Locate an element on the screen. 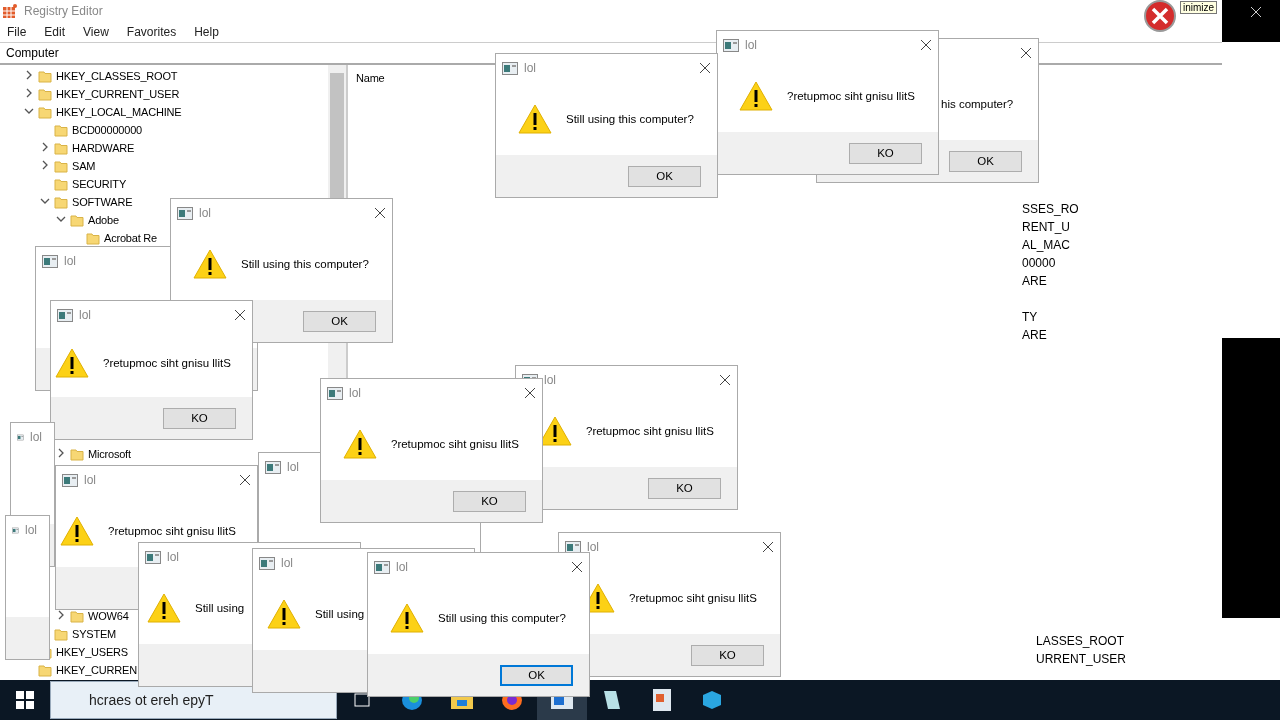 This screenshot has height=720, width=1280. registry-key: TY is located at coordinates (1050, 317).